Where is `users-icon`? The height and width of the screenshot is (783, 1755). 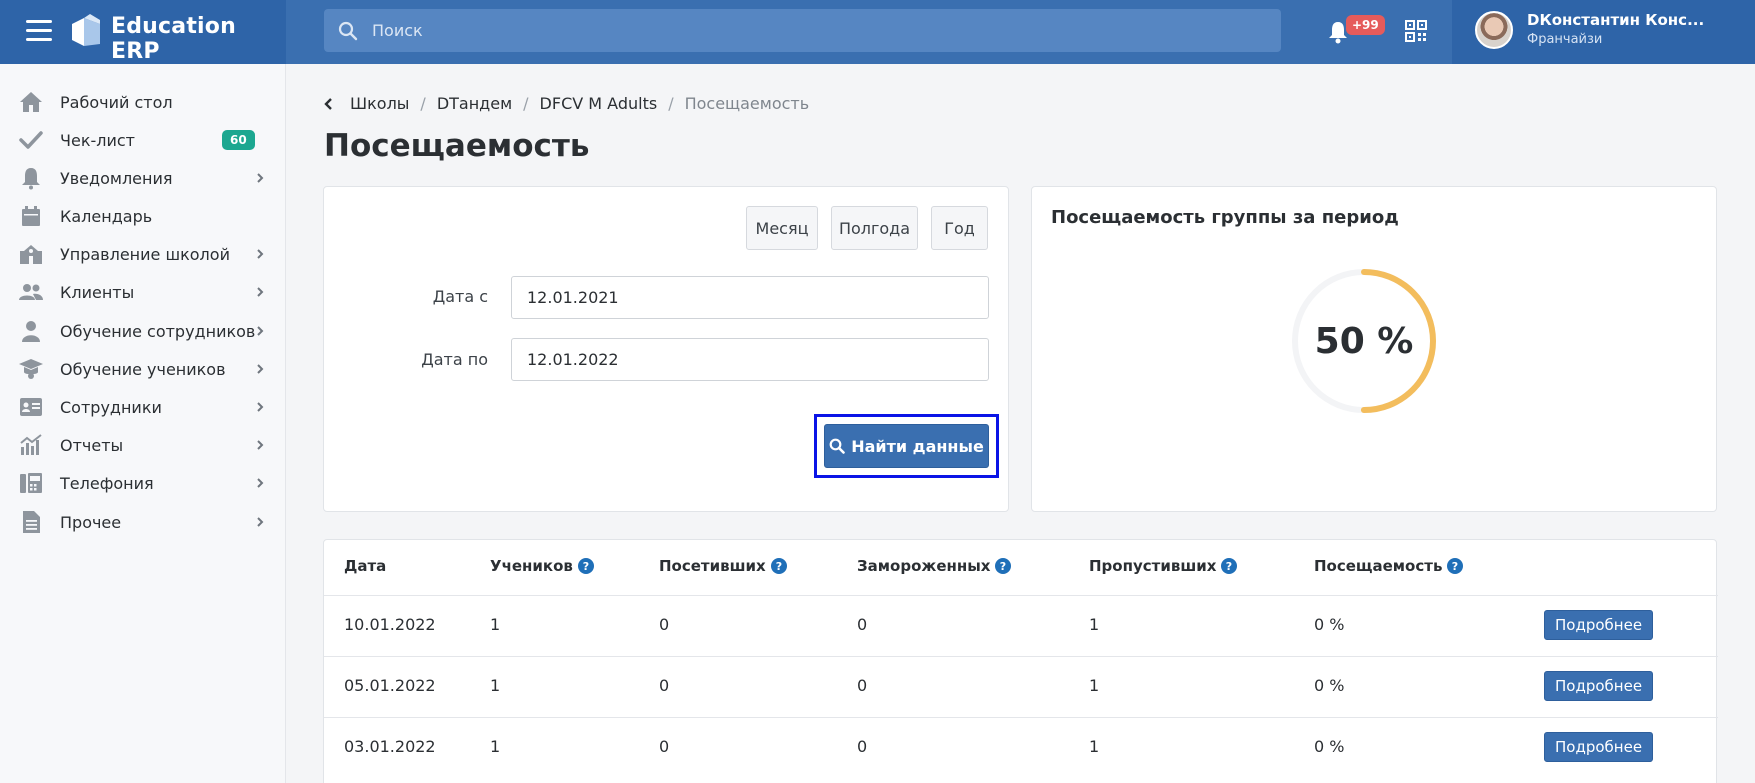 users-icon is located at coordinates (31, 292).